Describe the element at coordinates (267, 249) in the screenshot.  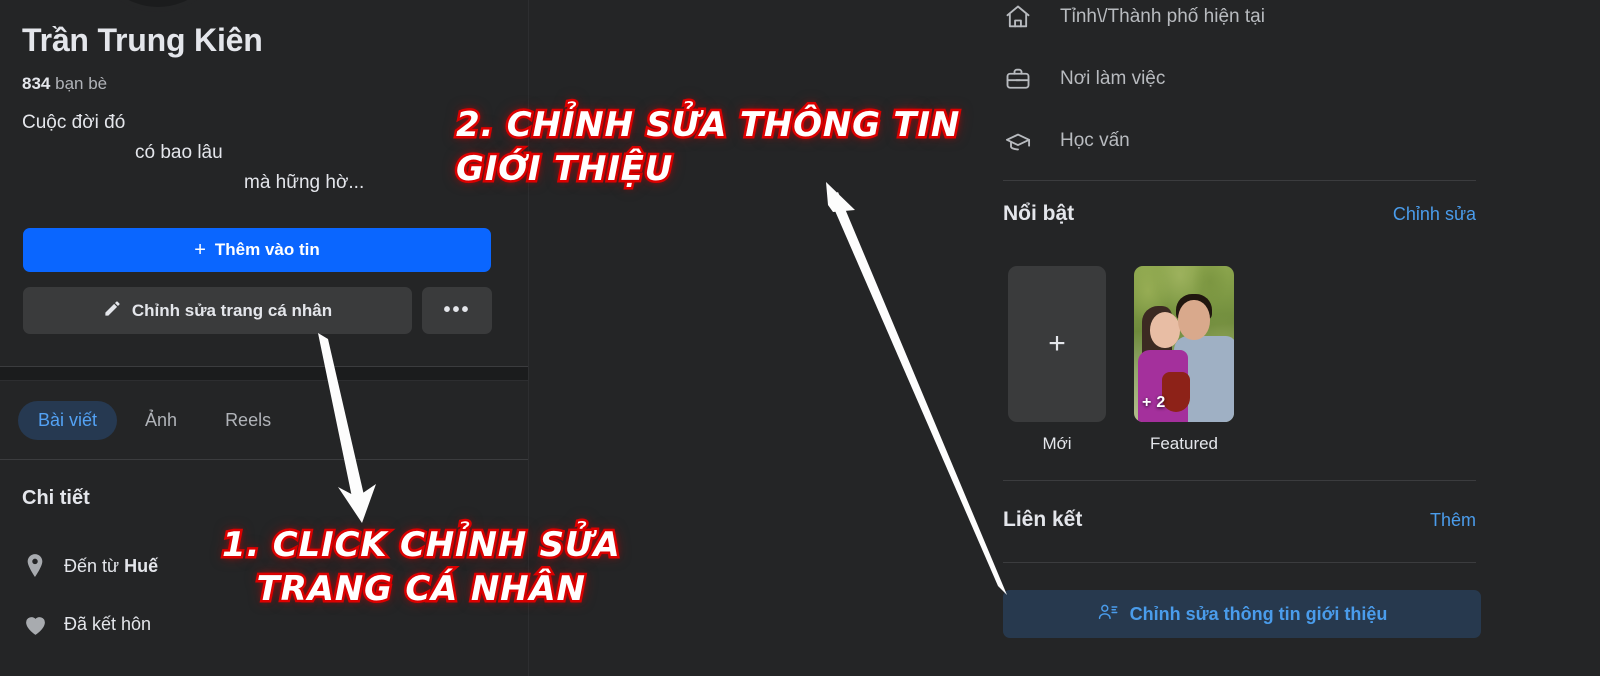
I see `add-to-story-label: Thêm vào tin` at that location.